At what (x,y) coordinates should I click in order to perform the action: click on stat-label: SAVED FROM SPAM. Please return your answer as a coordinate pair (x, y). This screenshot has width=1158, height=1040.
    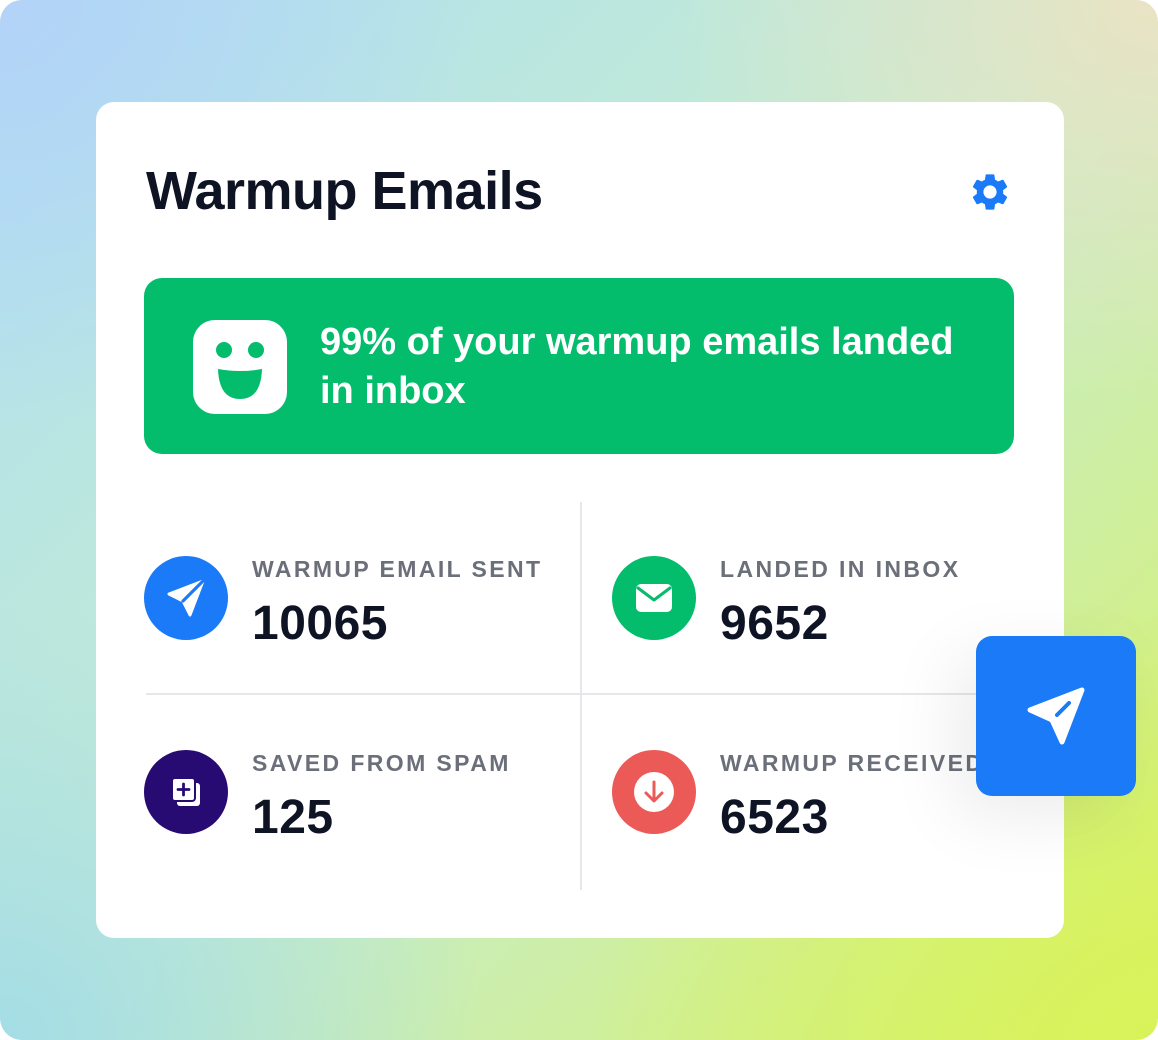
    Looking at the image, I should click on (381, 763).